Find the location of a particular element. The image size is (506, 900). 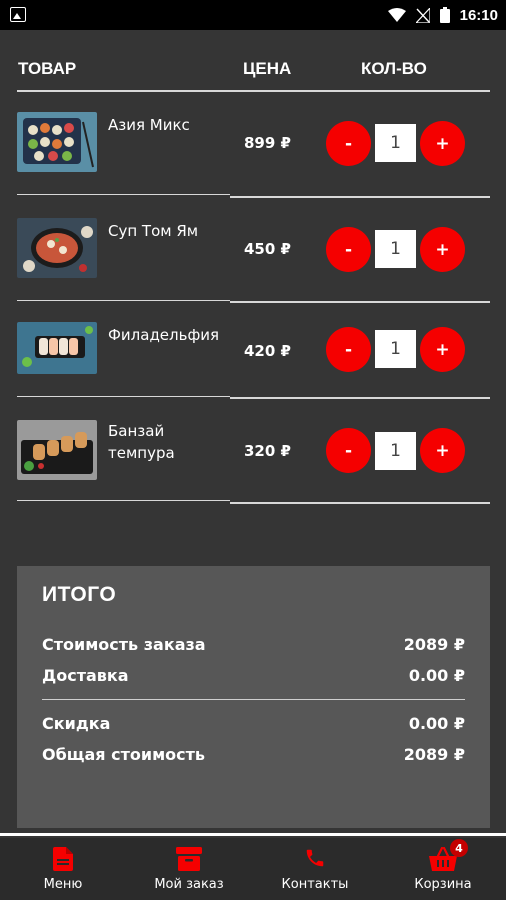

status-icons: 16:10 is located at coordinates (442, 15).